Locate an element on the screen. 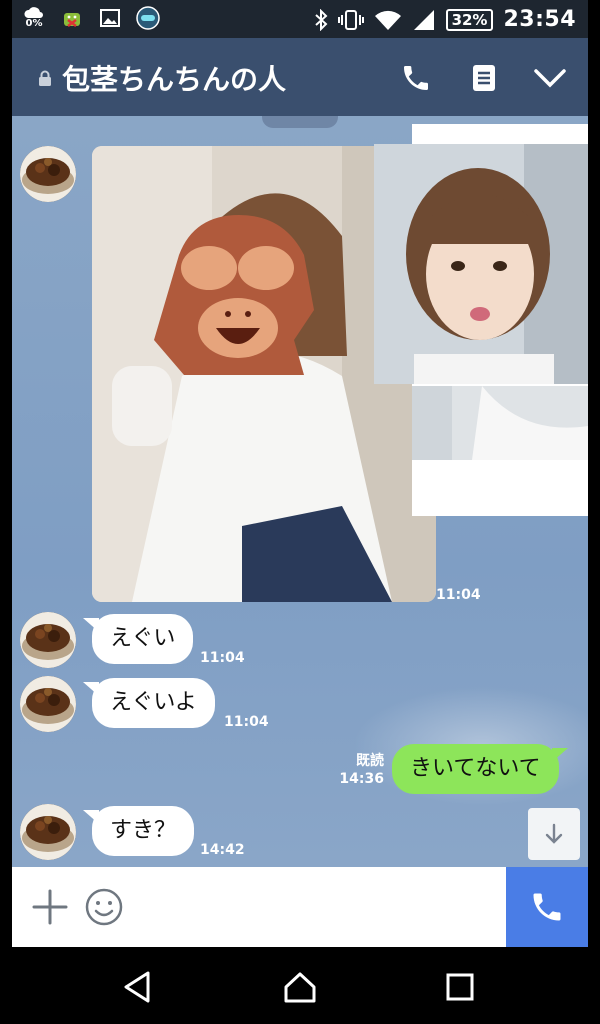 The width and height of the screenshot is (600, 1024). menu-expand-button is located at coordinates (550, 78).